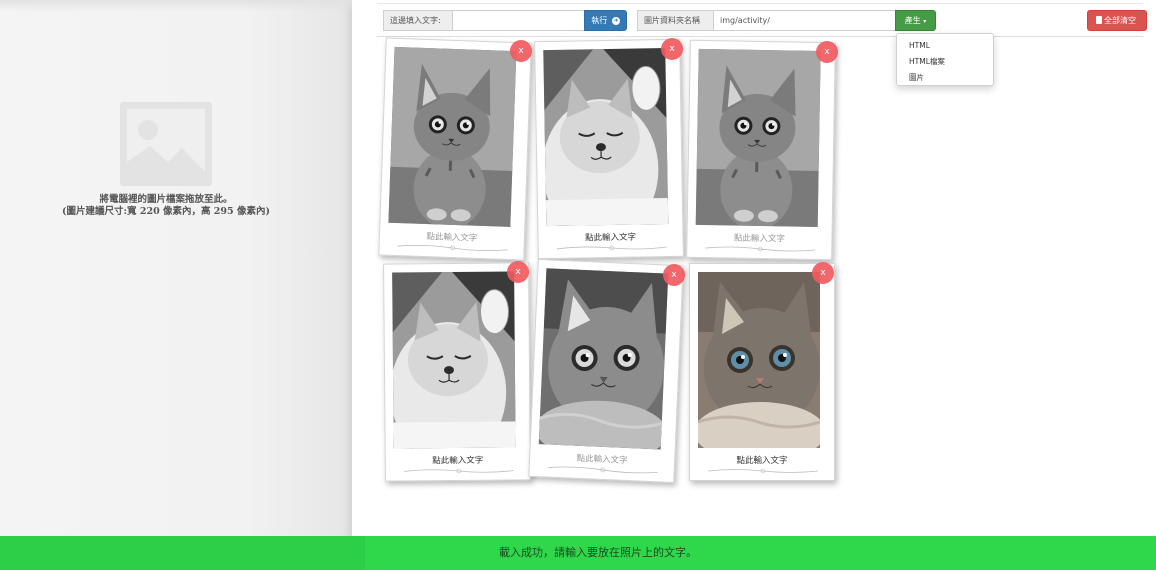 Image resolution: width=1156 pixels, height=572 pixels. What do you see at coordinates (1099, 20) in the screenshot?
I see `trash-icon` at bounding box center [1099, 20].